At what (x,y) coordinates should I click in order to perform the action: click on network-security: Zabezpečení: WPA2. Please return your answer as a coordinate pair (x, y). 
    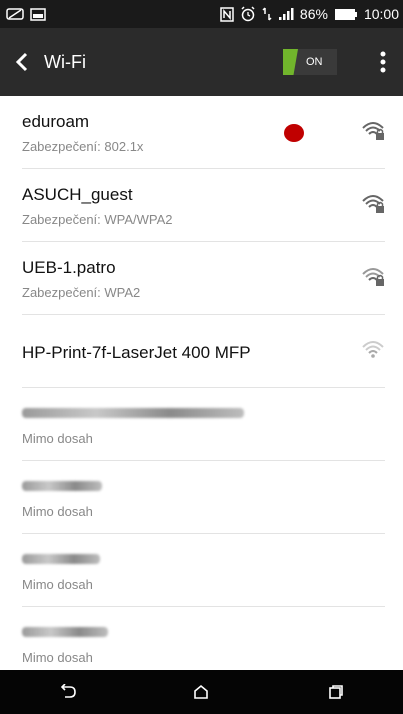
    Looking at the image, I should click on (81, 292).